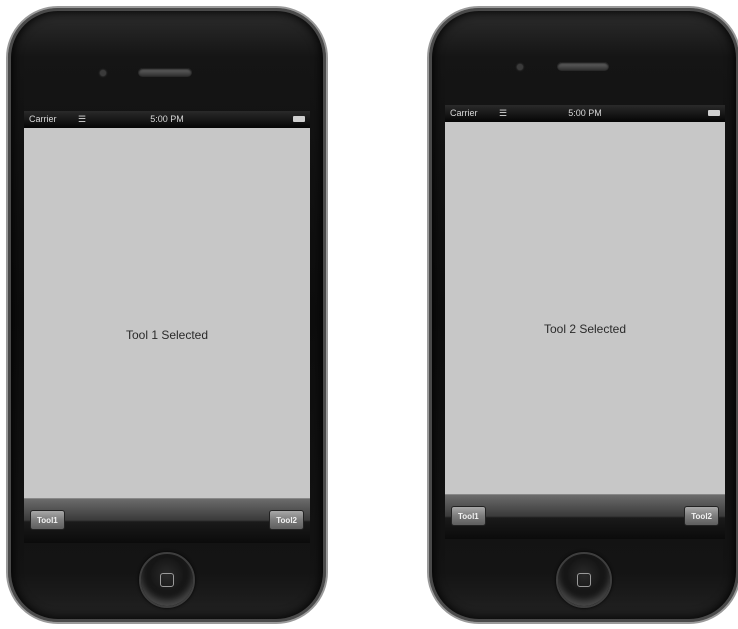 The image size is (738, 629). I want to click on selection-message: Tool 2 Selected, so click(585, 329).